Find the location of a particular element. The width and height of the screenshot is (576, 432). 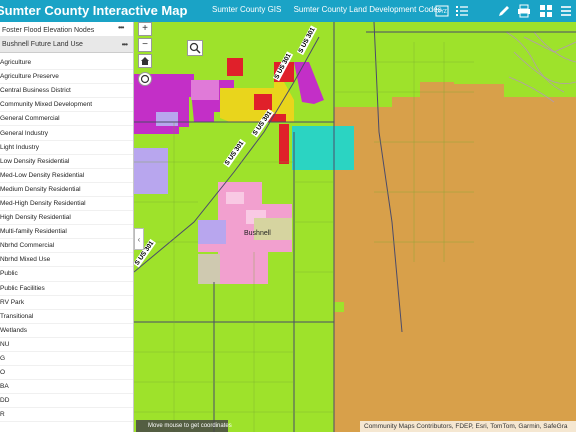

basemap-gallery-icon: XYZ is located at coordinates (442, 11).